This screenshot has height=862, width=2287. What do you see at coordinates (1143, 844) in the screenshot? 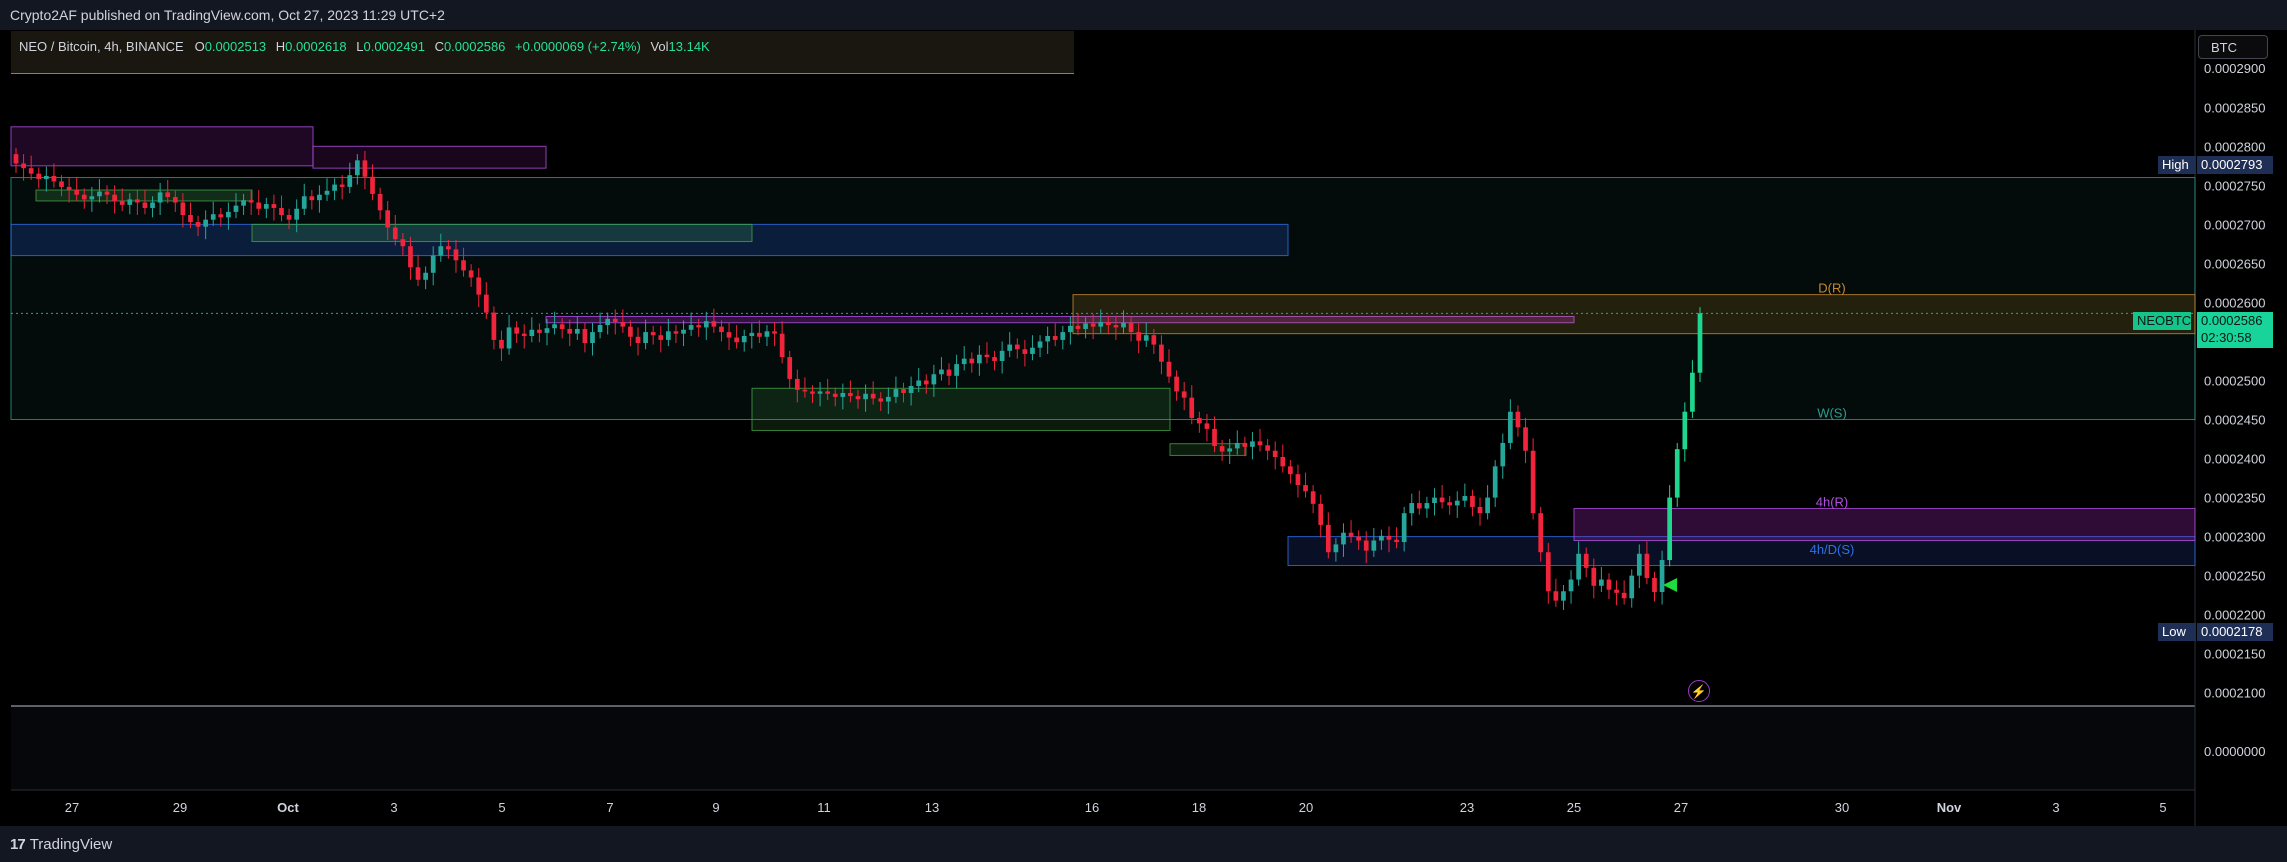
I see `footer-bar: 17 TradingView` at bounding box center [1143, 844].